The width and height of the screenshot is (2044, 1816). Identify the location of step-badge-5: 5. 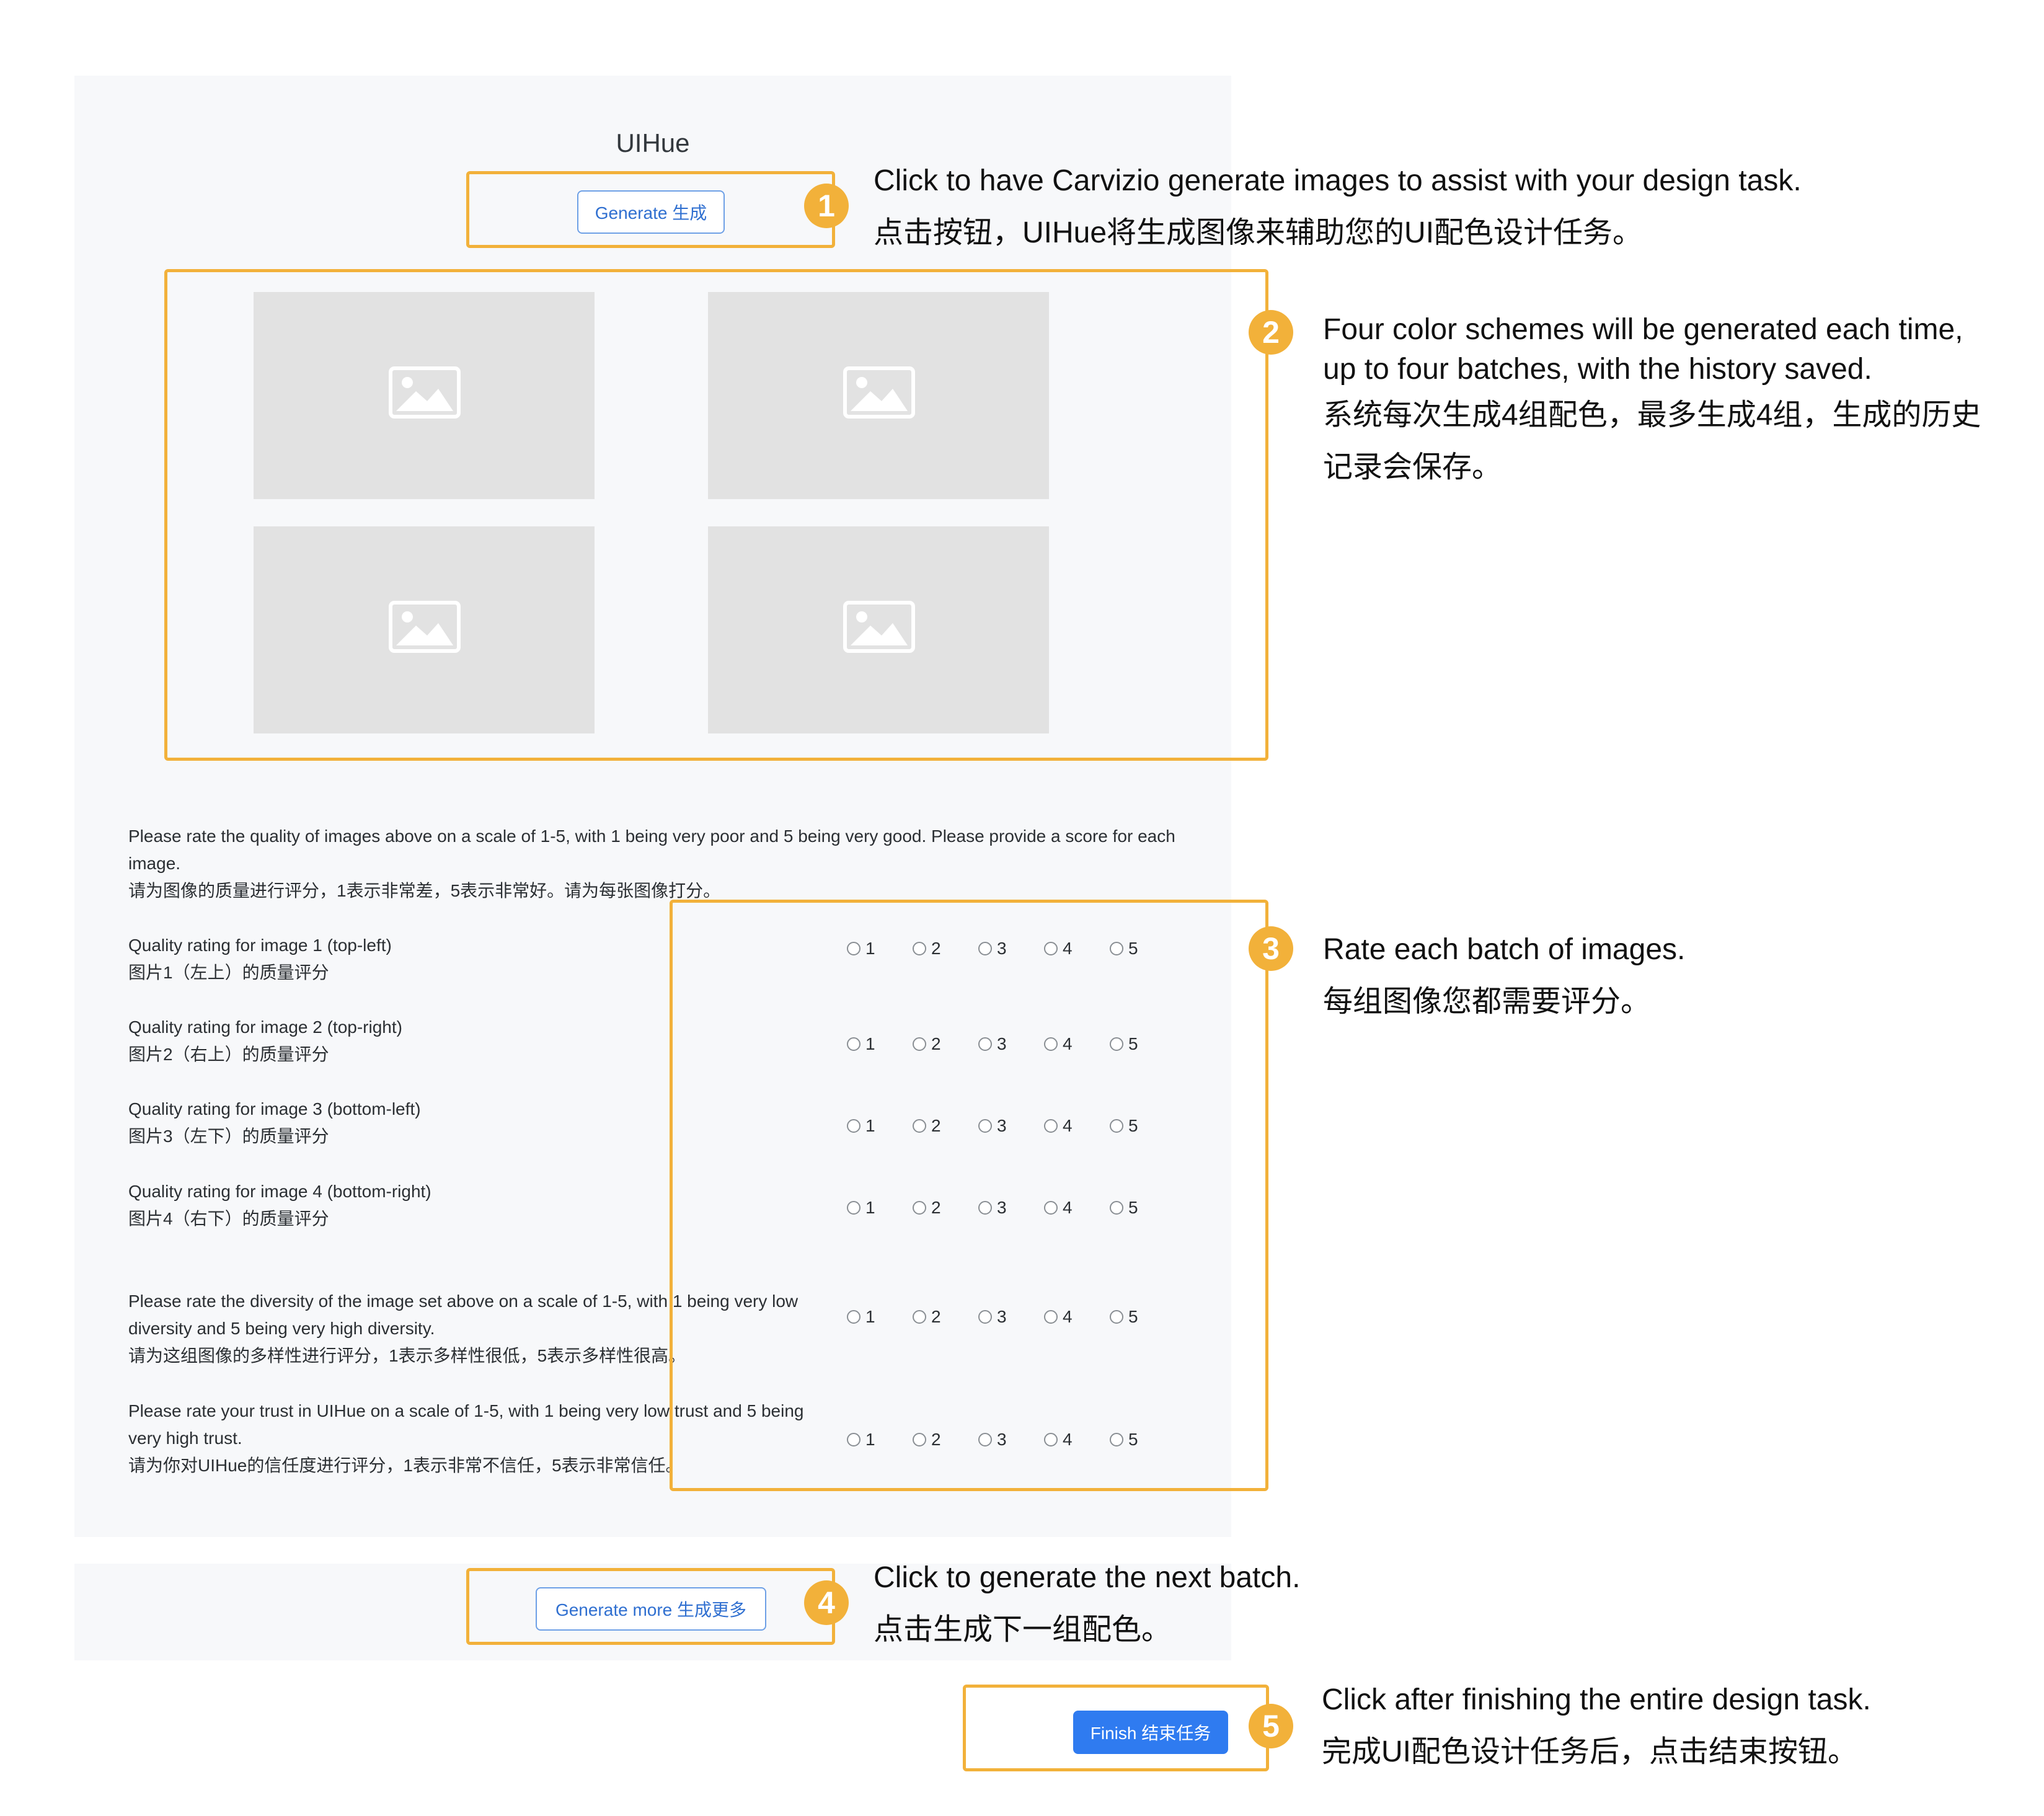
(1271, 1726).